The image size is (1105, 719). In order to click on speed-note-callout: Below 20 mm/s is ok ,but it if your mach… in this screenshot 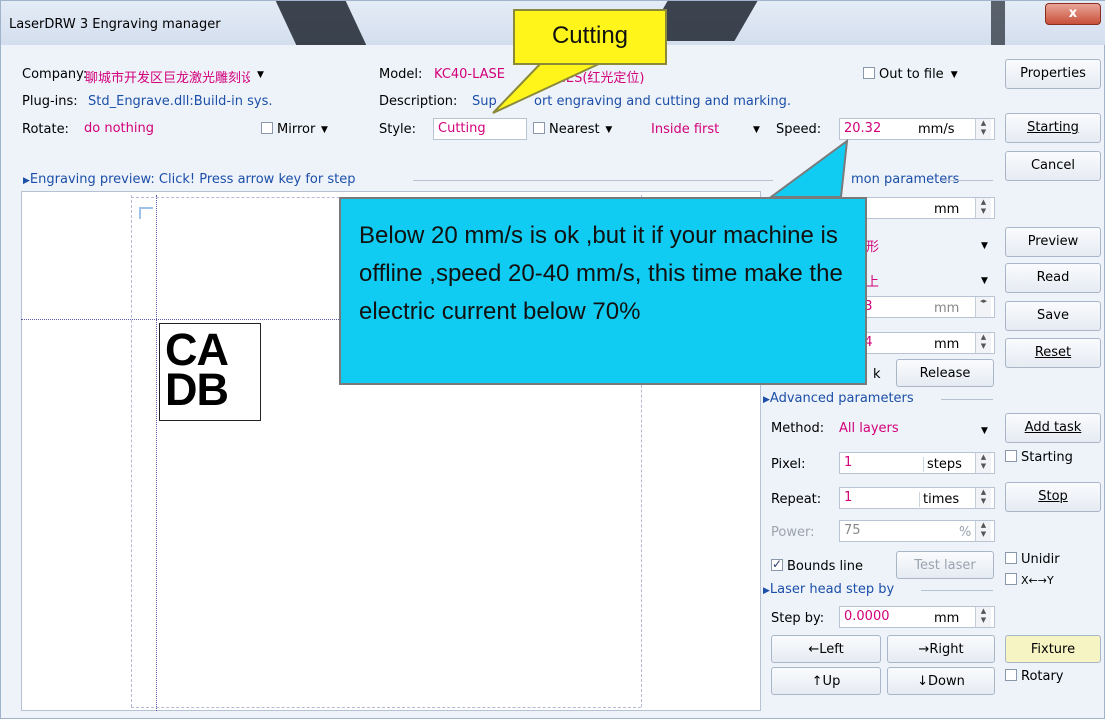, I will do `click(603, 291)`.